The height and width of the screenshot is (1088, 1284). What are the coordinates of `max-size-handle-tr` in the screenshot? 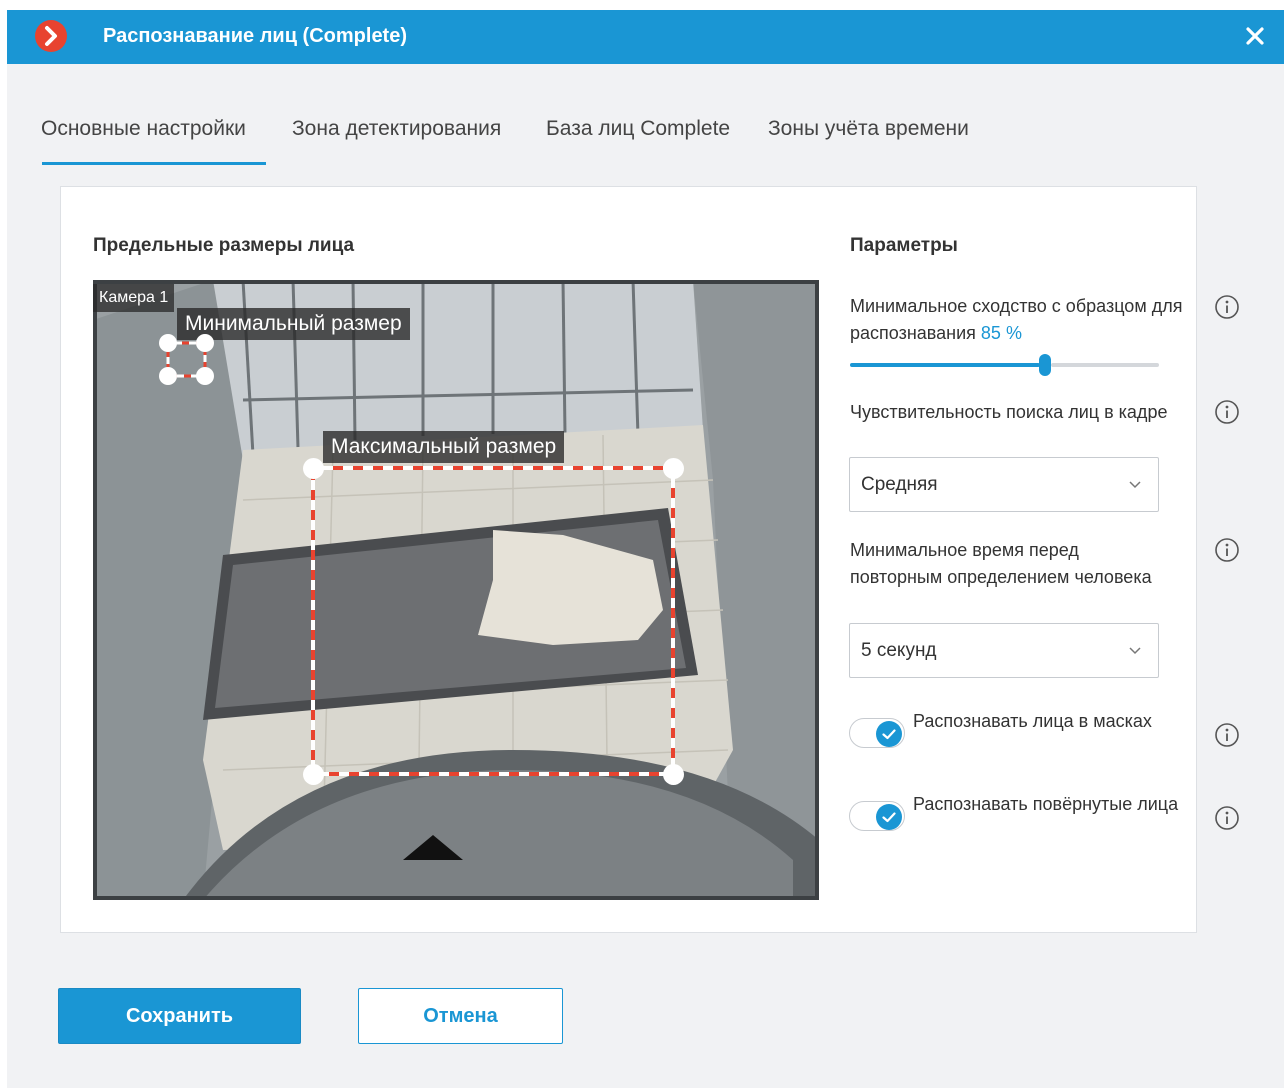 It's located at (673, 468).